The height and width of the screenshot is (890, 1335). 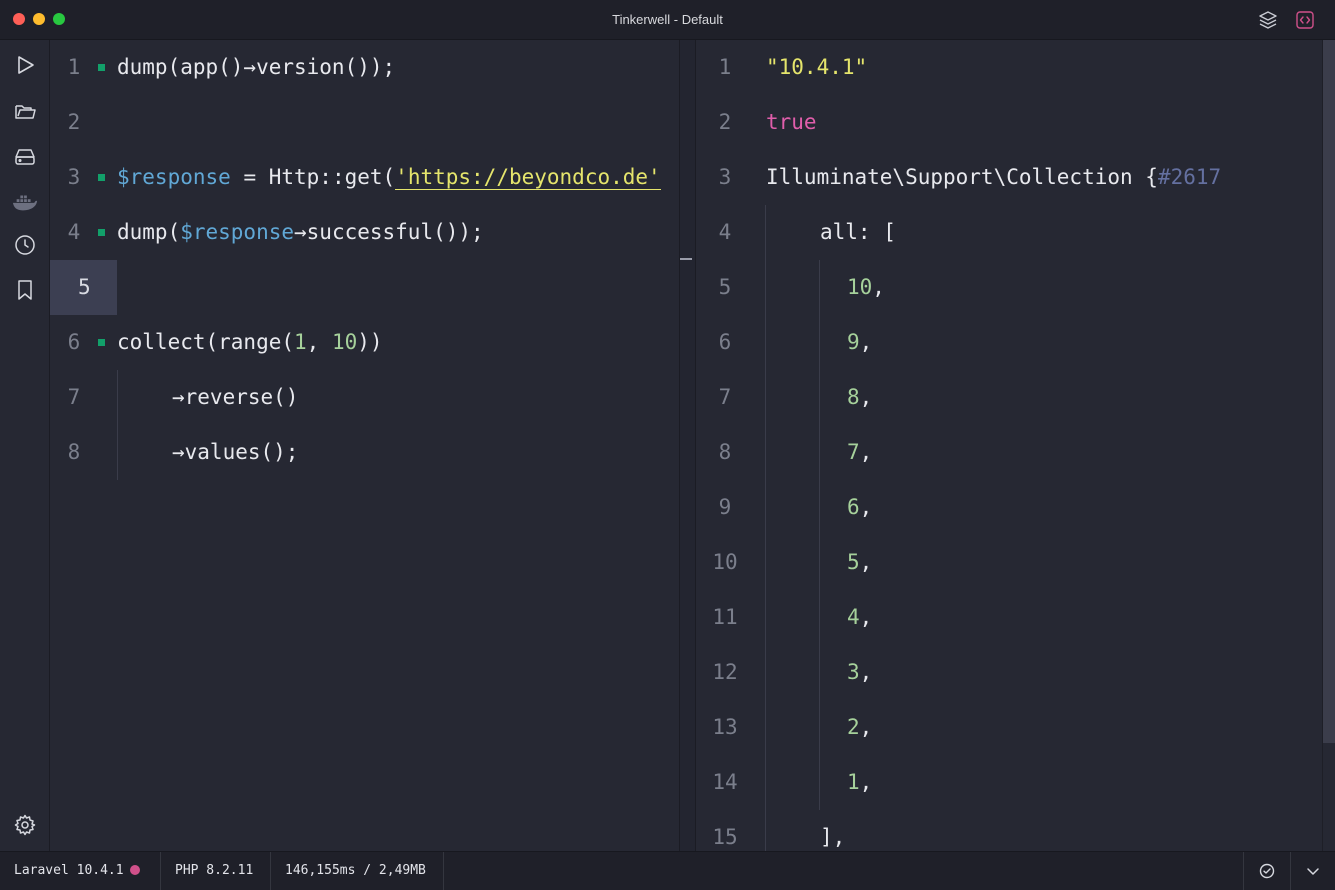 I want to click on output-text: 9,, so click(x=859, y=342).